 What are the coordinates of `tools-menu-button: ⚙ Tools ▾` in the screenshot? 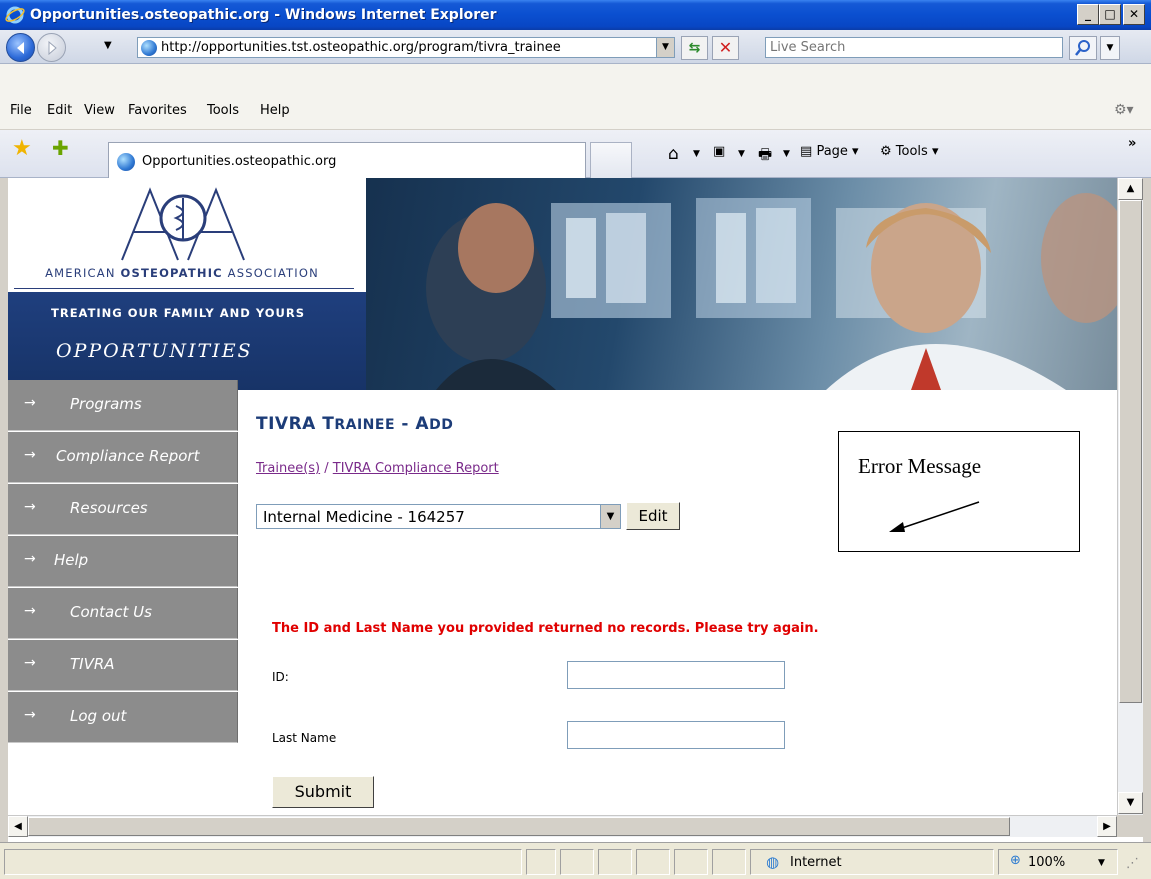 It's located at (909, 151).